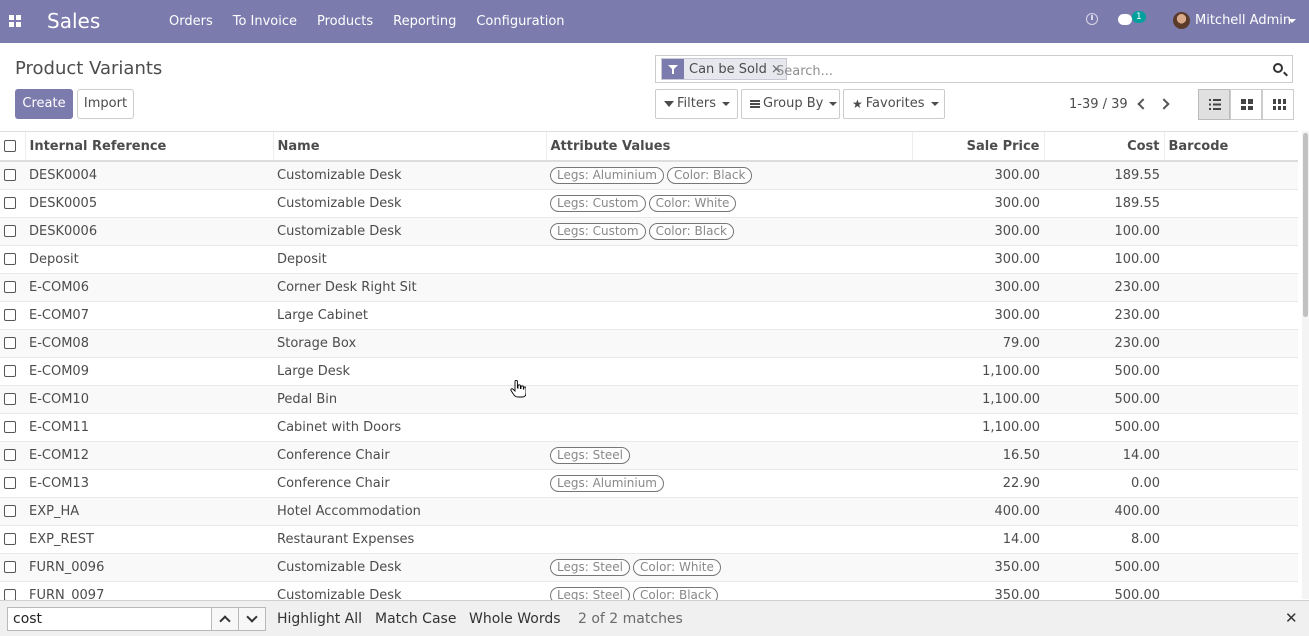  Describe the element at coordinates (790, 104) in the screenshot. I see `groupby-dropdown: Group By` at that location.